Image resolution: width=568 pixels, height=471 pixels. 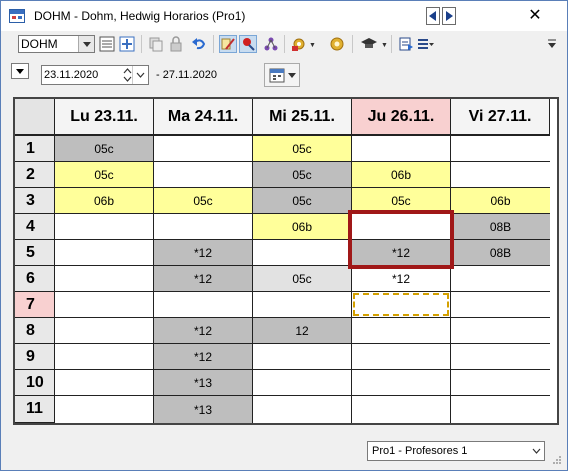 What do you see at coordinates (203, 117) in the screenshot?
I see `day-header: Ma 24.11.` at bounding box center [203, 117].